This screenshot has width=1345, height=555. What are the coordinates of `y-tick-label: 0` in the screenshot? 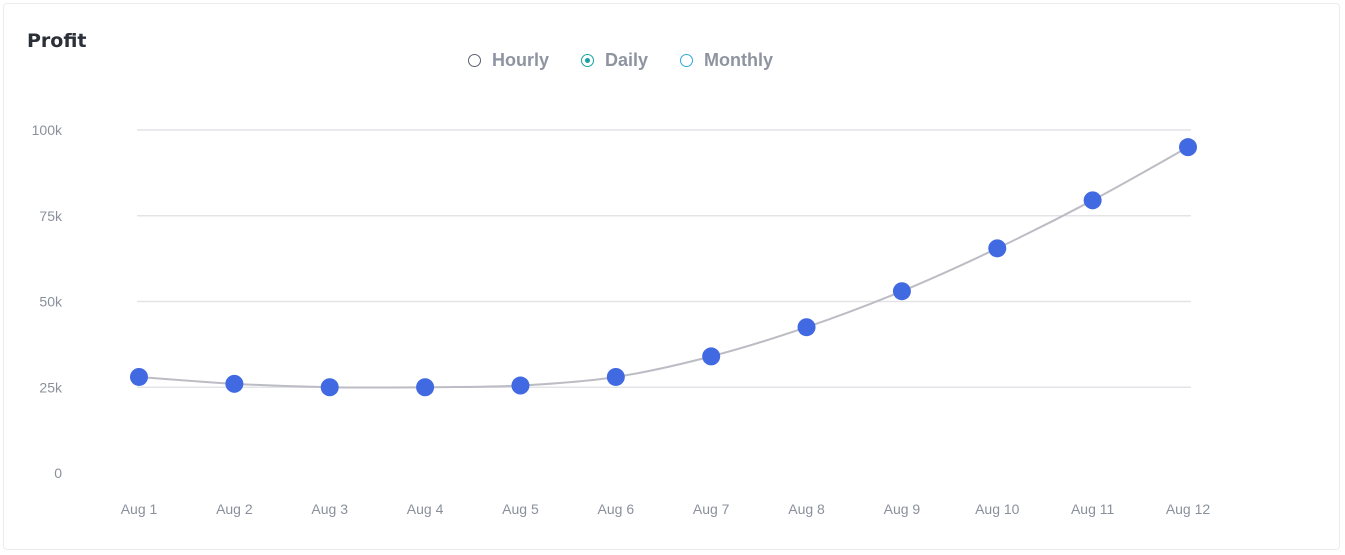 It's located at (58, 473).